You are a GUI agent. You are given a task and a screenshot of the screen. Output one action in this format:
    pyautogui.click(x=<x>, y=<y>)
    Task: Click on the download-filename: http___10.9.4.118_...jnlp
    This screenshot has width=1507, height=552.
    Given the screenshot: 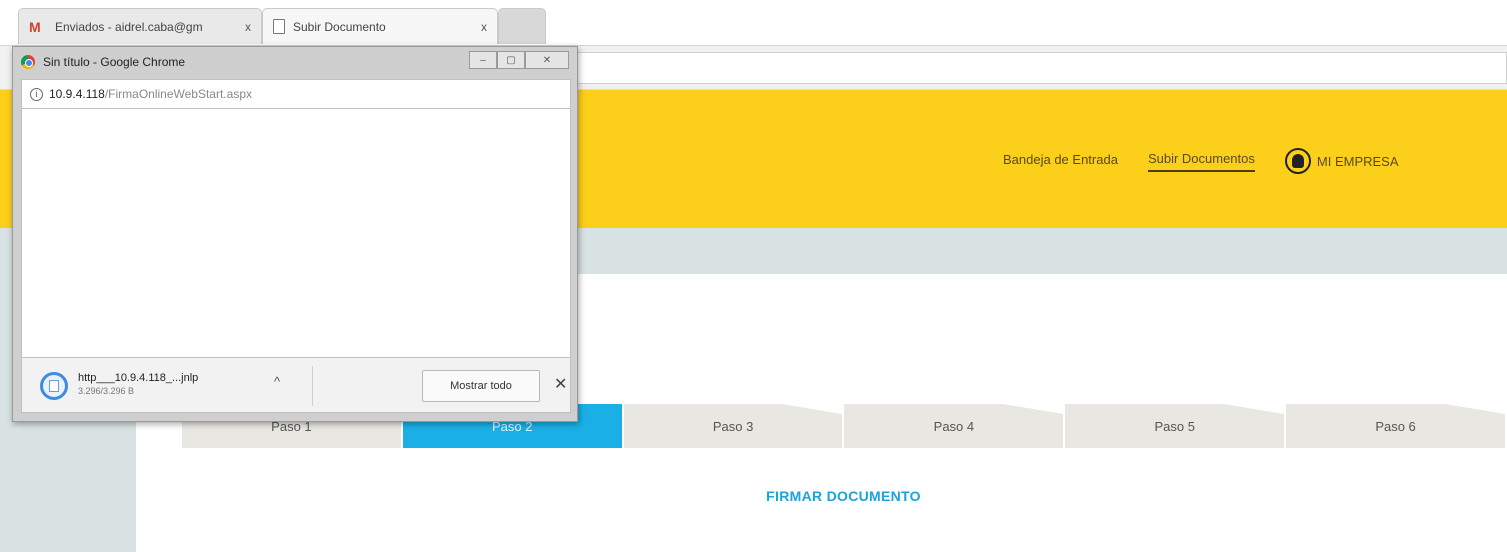 What is the action you would take?
    pyautogui.click(x=138, y=378)
    